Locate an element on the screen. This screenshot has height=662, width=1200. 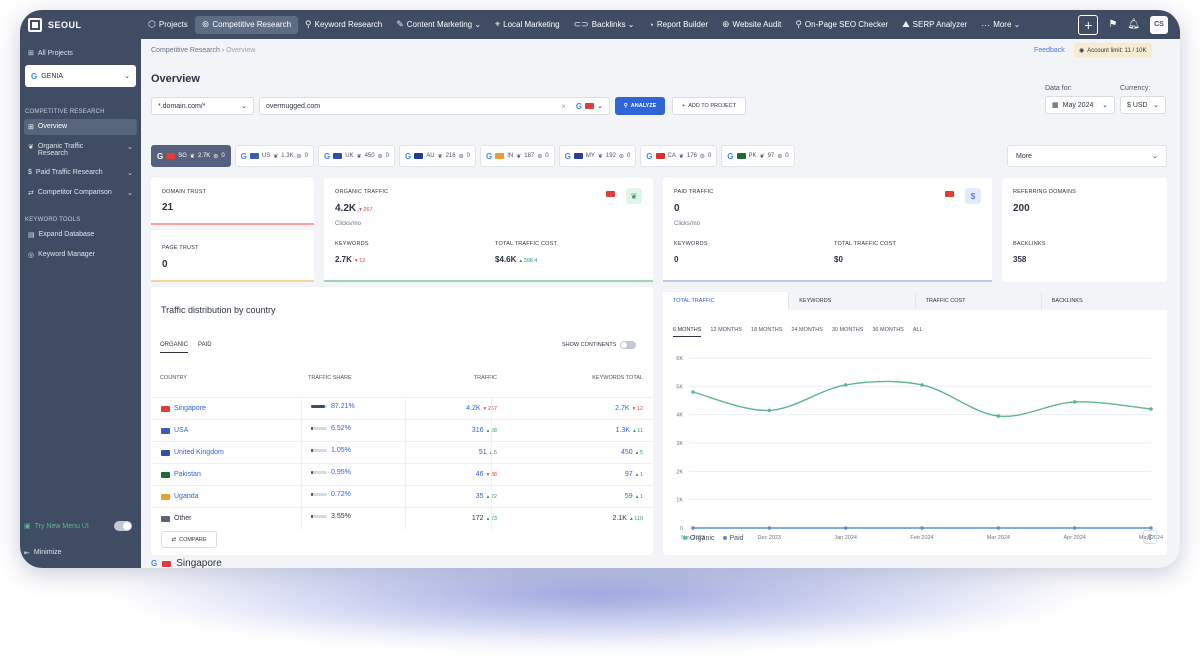
traffic-cell: 46 ▾ 38 is located at coordinates (486, 474).